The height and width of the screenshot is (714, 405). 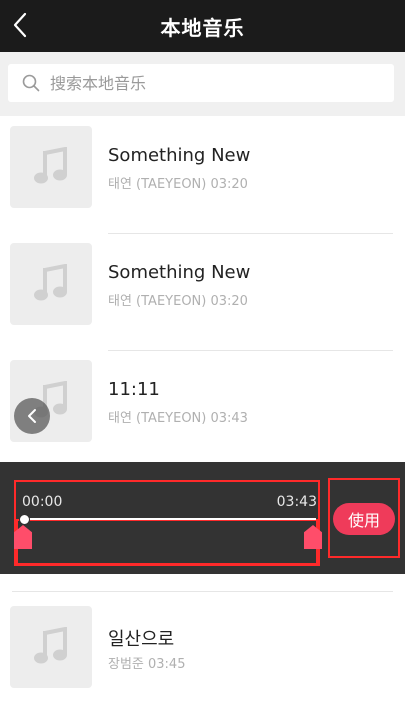 What do you see at coordinates (167, 542) in the screenshot?
I see `trim-track` at bounding box center [167, 542].